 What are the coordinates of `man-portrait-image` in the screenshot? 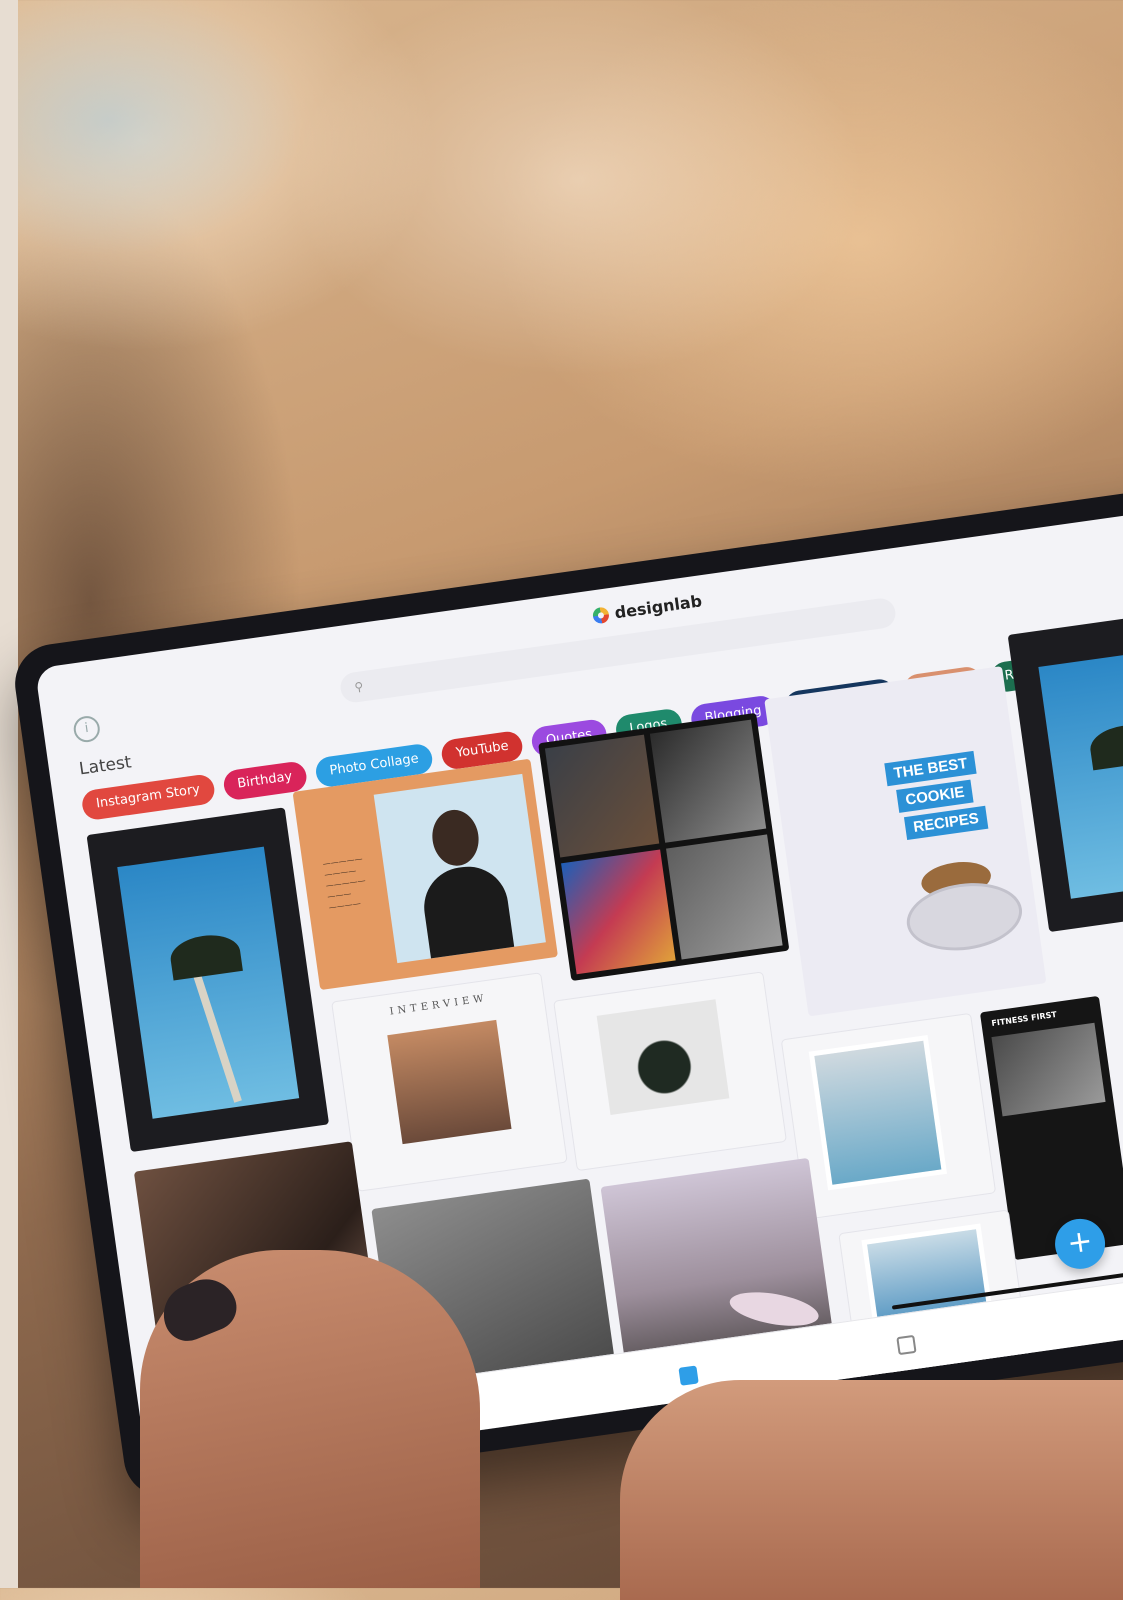 It's located at (449, 1082).